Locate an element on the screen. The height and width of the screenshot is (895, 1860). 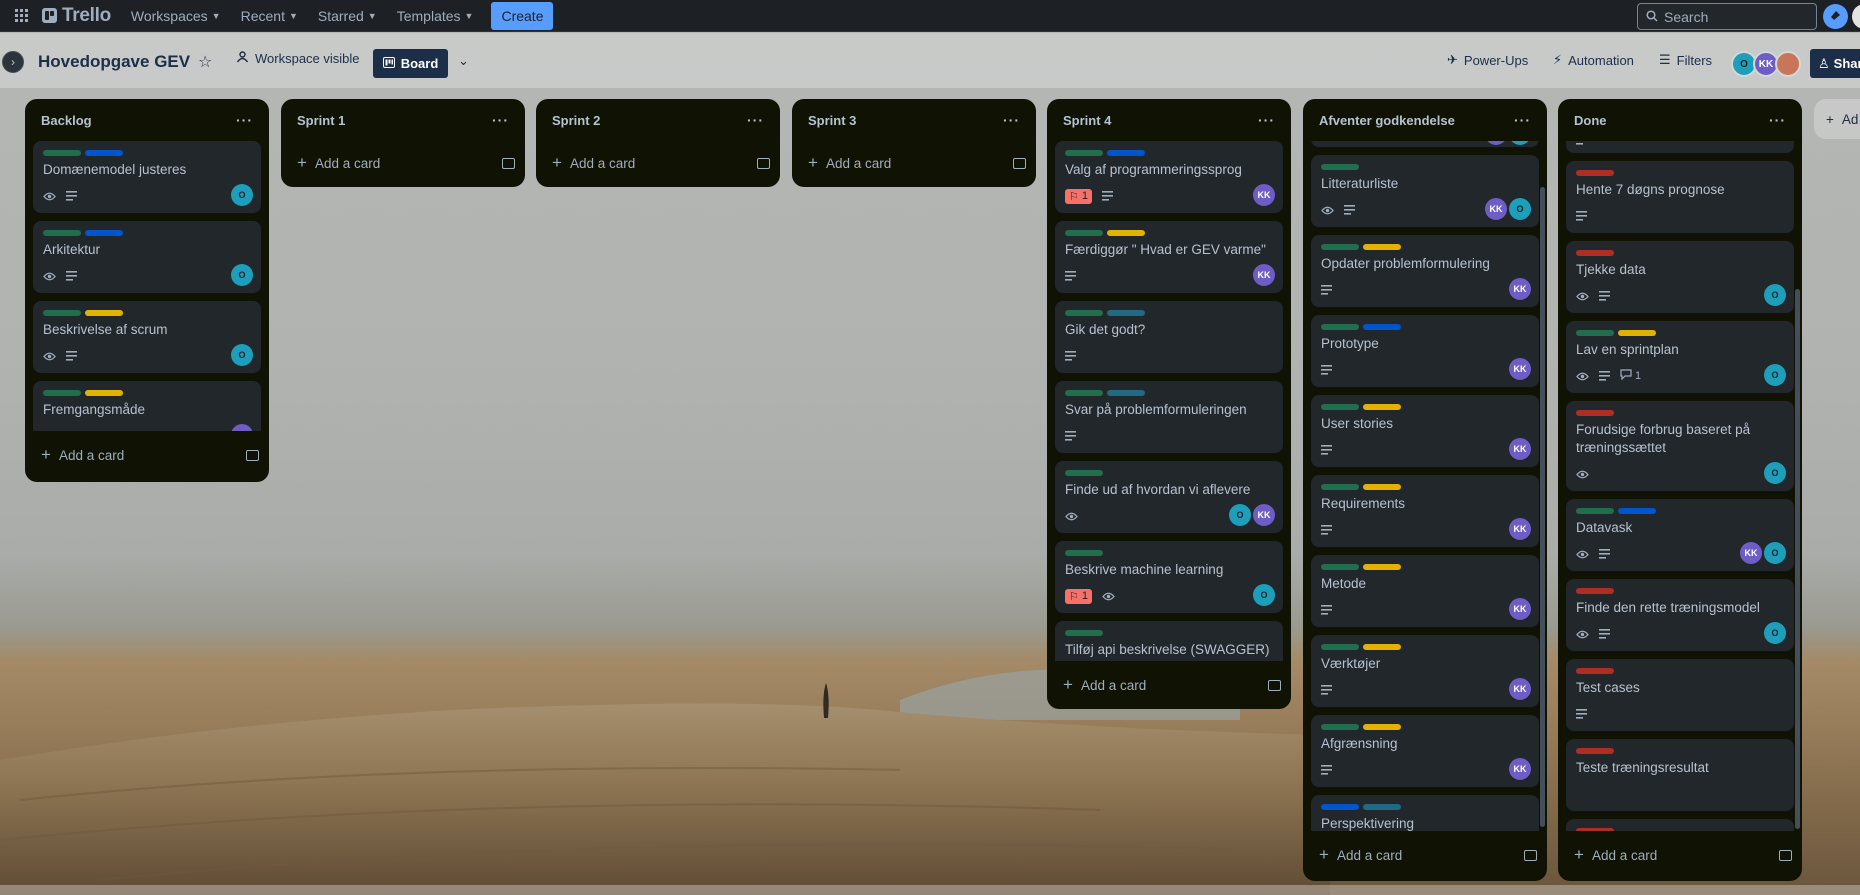
card: Datavask KK O is located at coordinates (1680, 535).